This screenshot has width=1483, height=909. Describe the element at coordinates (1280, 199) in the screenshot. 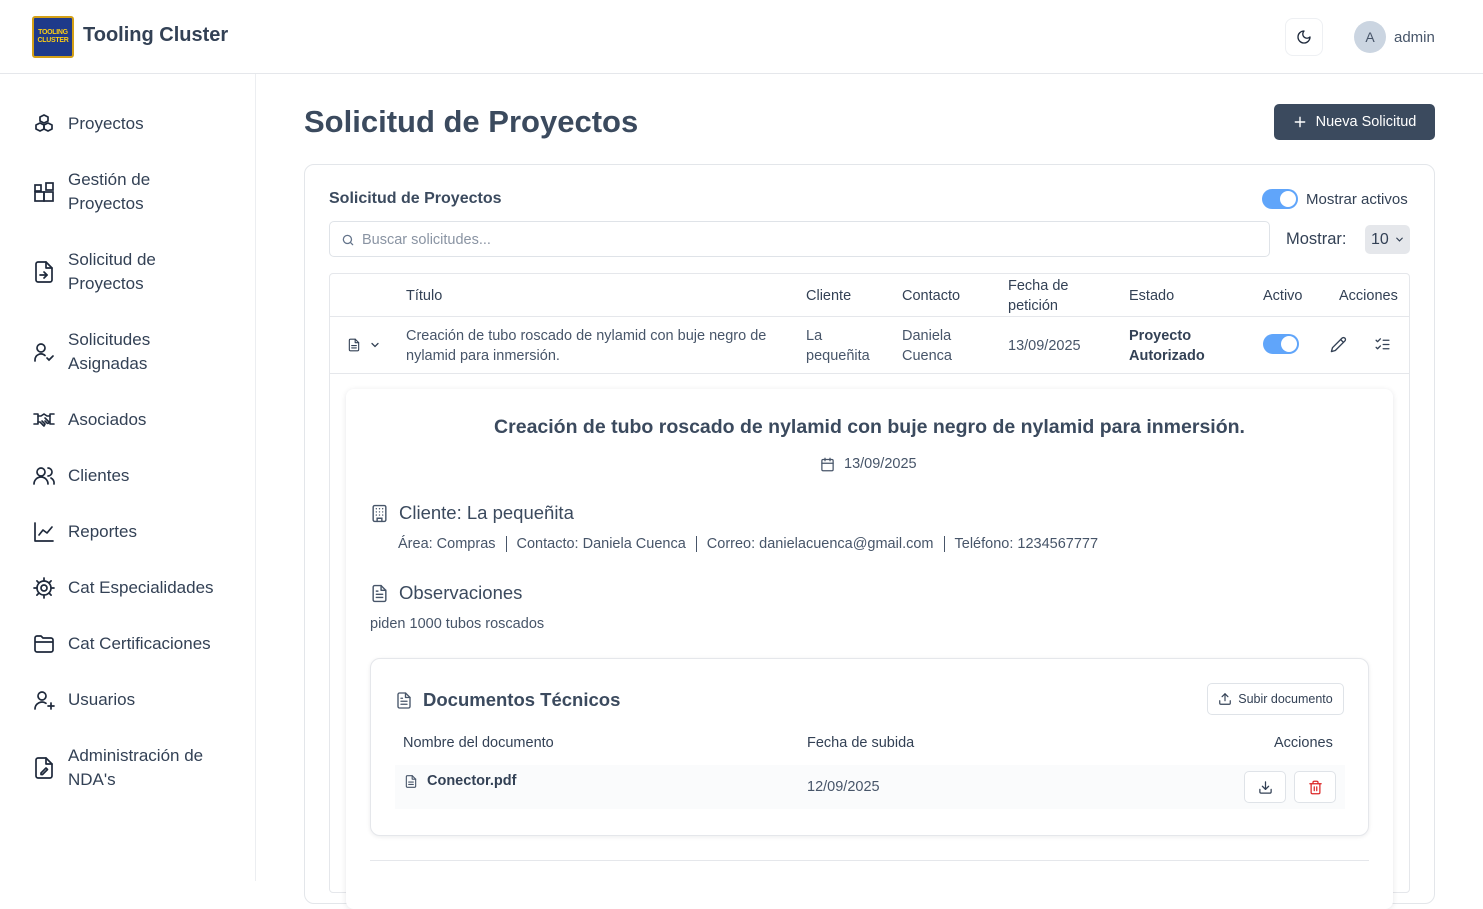

I see `show-active-toggle` at that location.